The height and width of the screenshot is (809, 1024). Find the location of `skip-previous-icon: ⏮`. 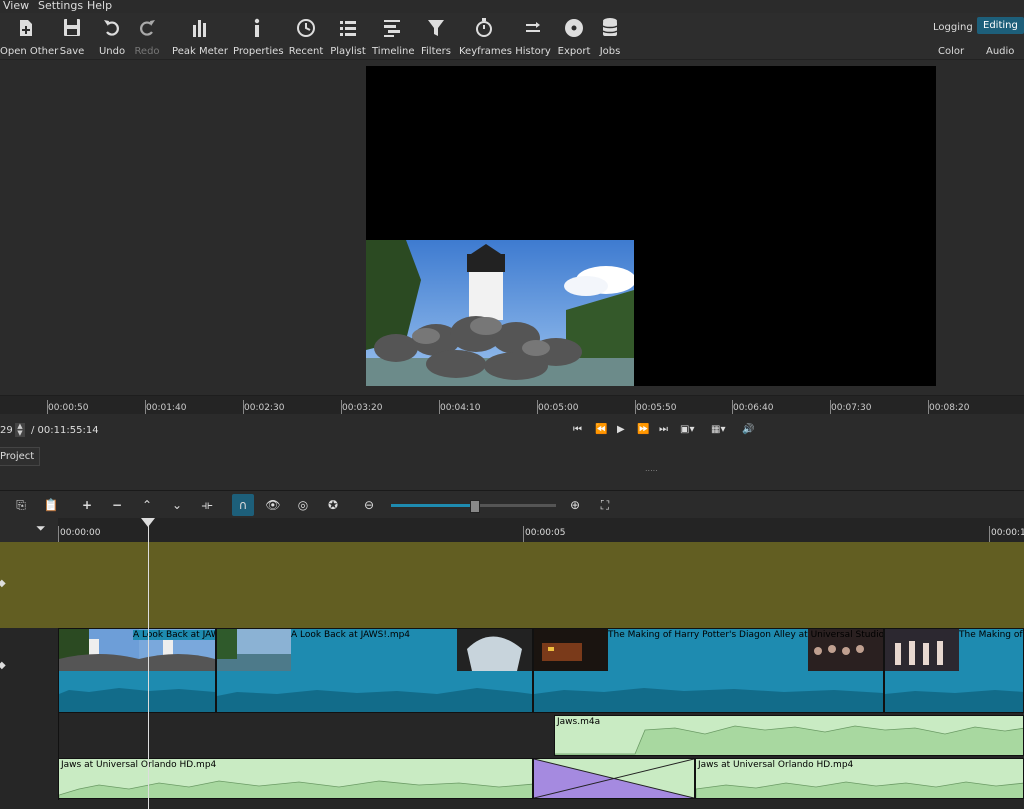

skip-previous-icon: ⏮ is located at coordinates (577, 429).